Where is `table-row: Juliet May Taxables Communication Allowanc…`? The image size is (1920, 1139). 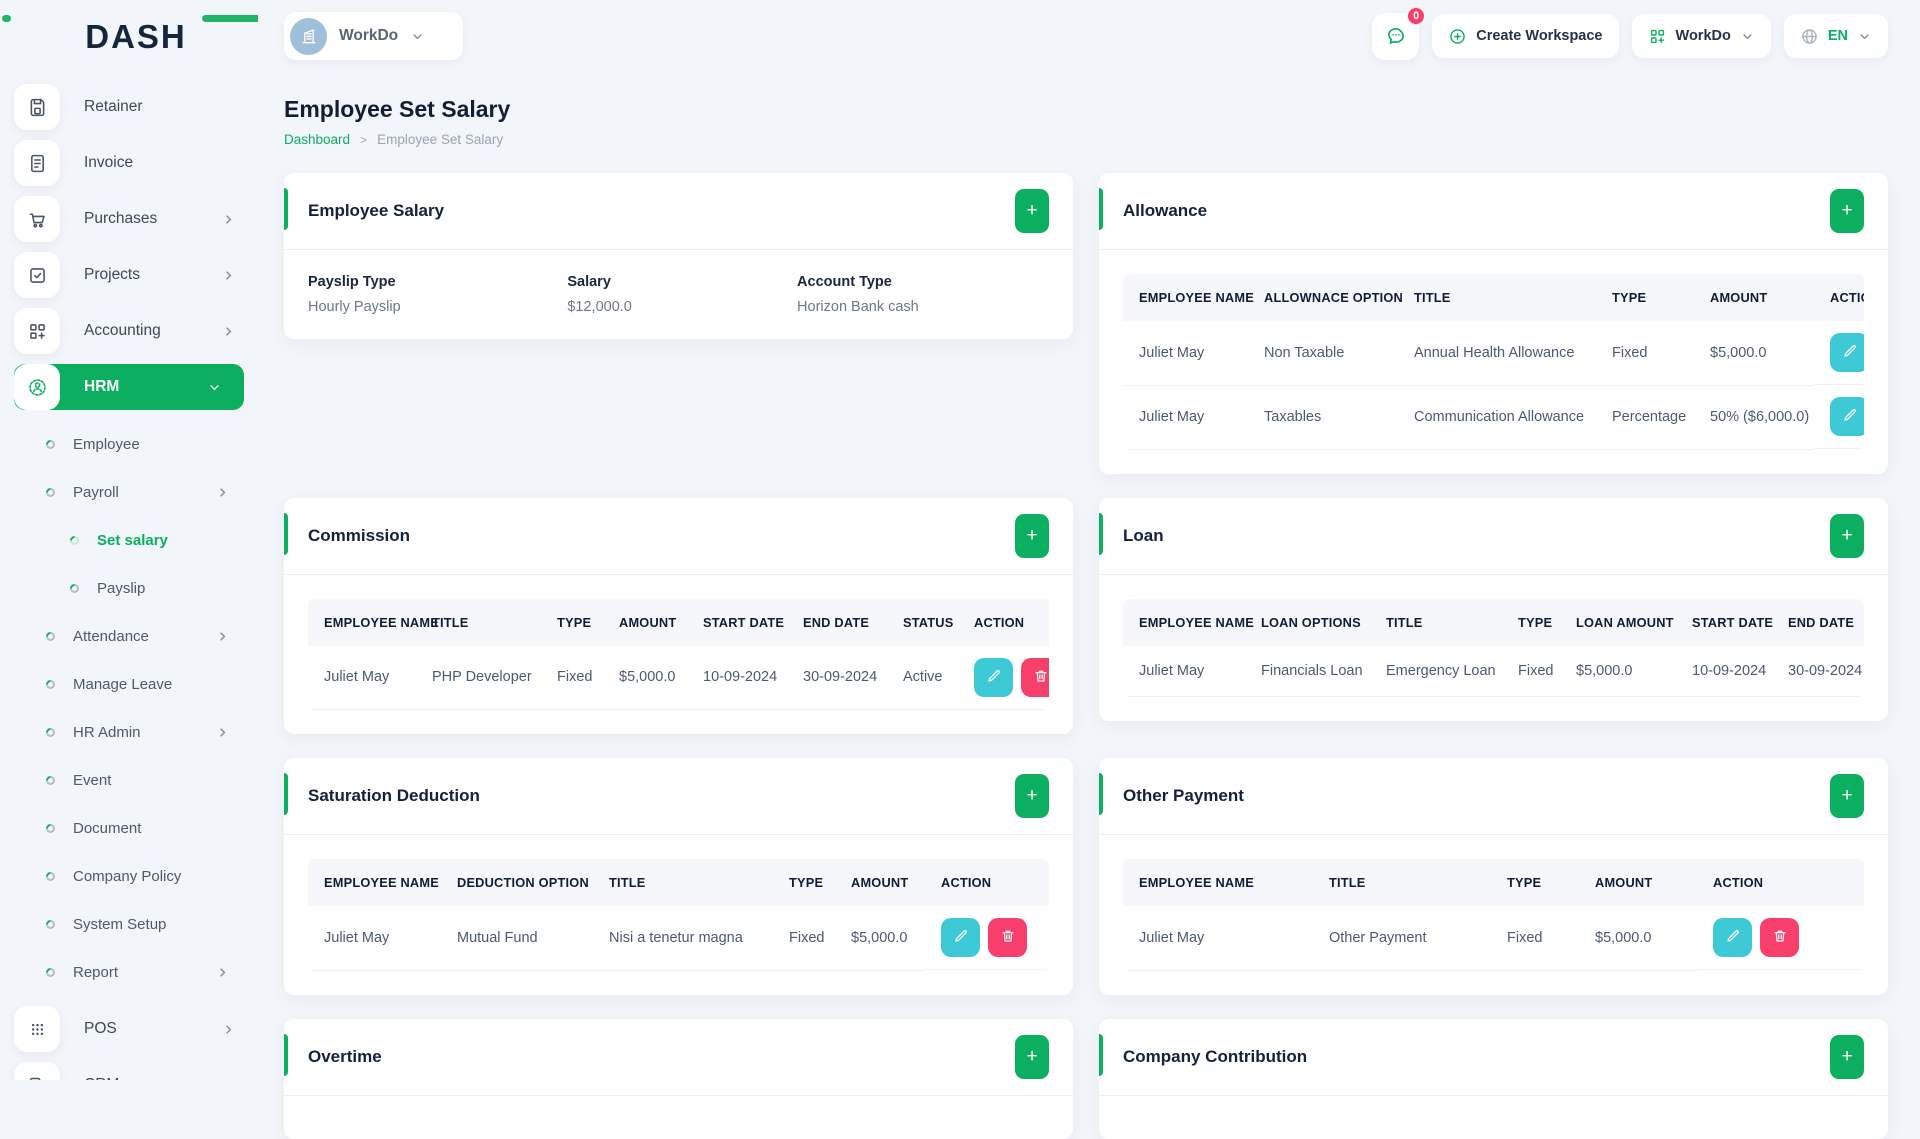 table-row: Juliet May Taxables Communication Allowanc… is located at coordinates (1493, 417).